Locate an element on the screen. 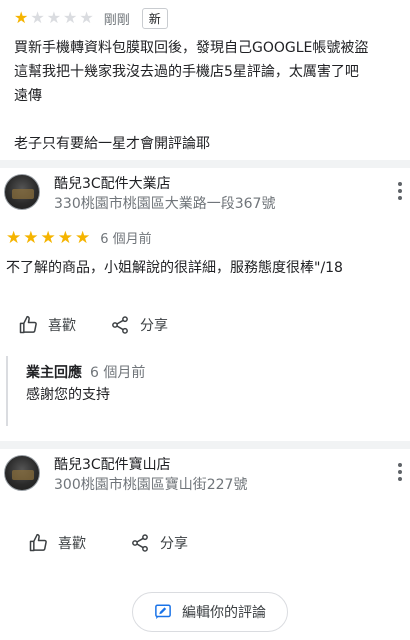  business-address: 300桃園市桃園區寶山街227號 is located at coordinates (151, 485).